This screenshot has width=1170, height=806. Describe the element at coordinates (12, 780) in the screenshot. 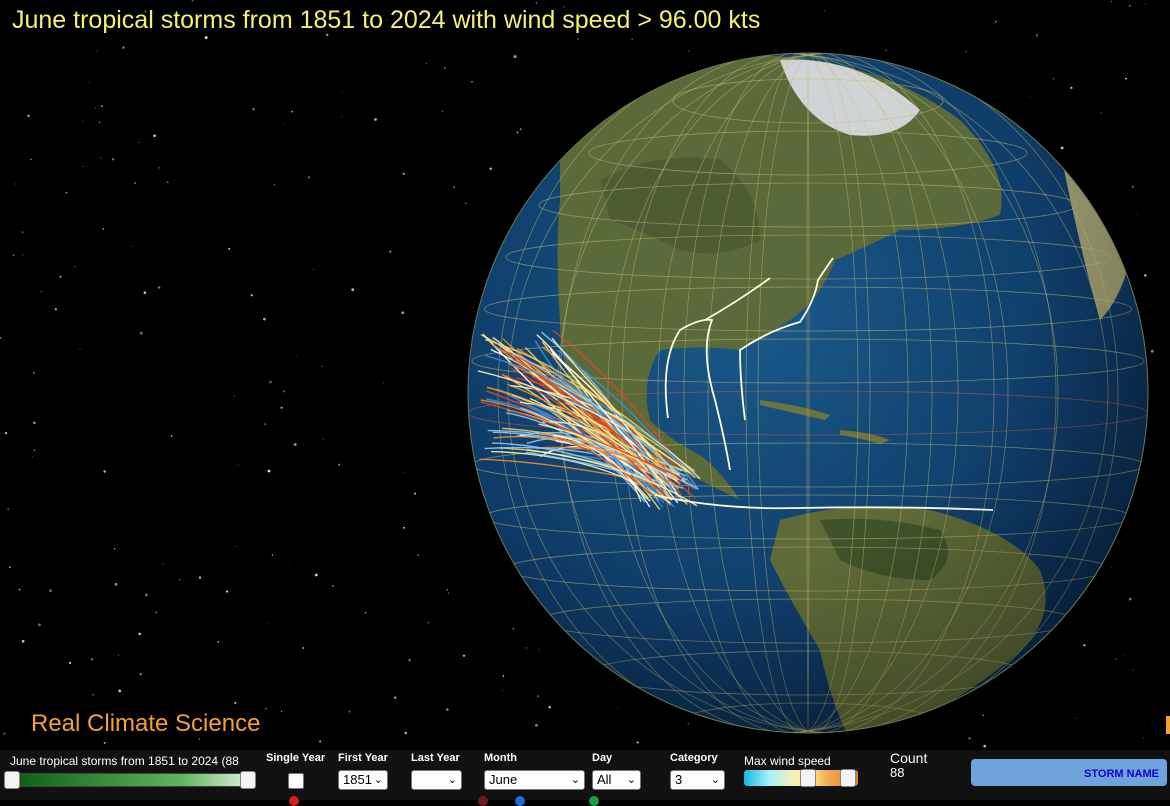

I see `year-range-start-handle` at that location.